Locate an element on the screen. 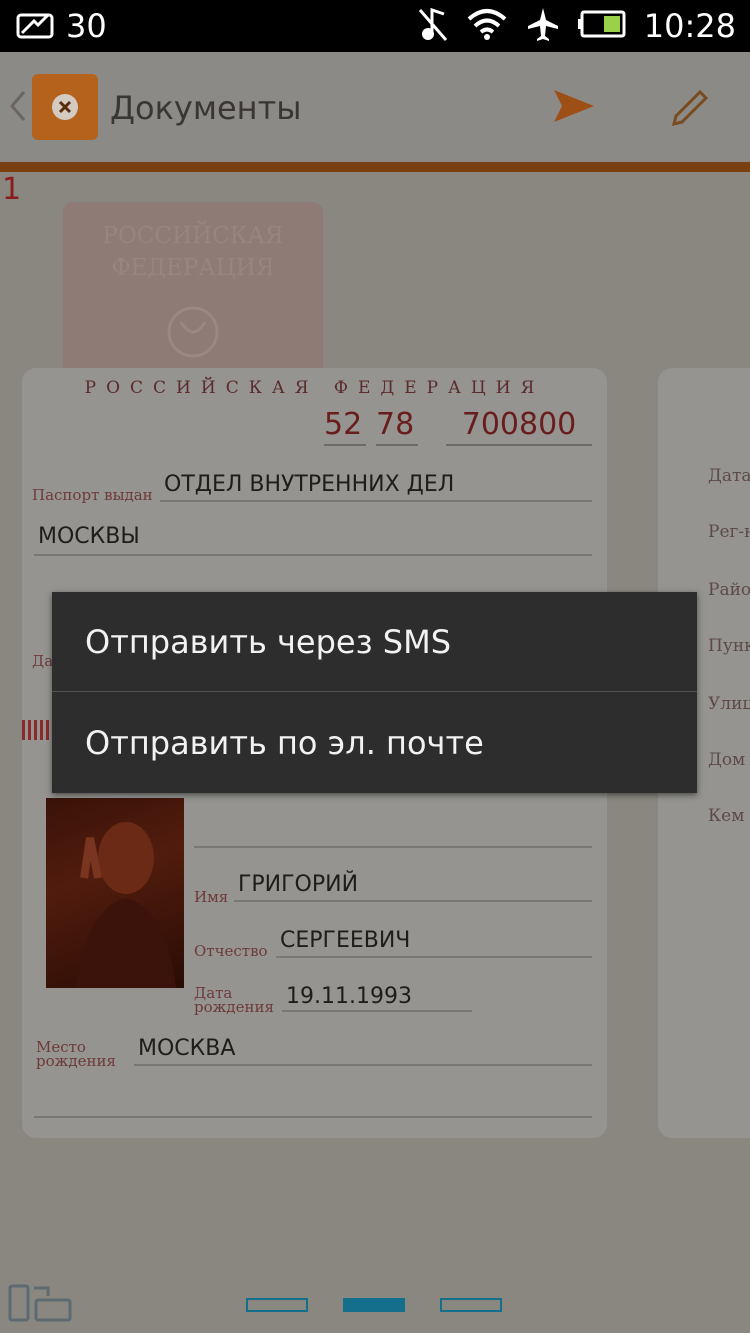 The image size is (750, 1333). right-label-3: Райо is located at coordinates (729, 590).